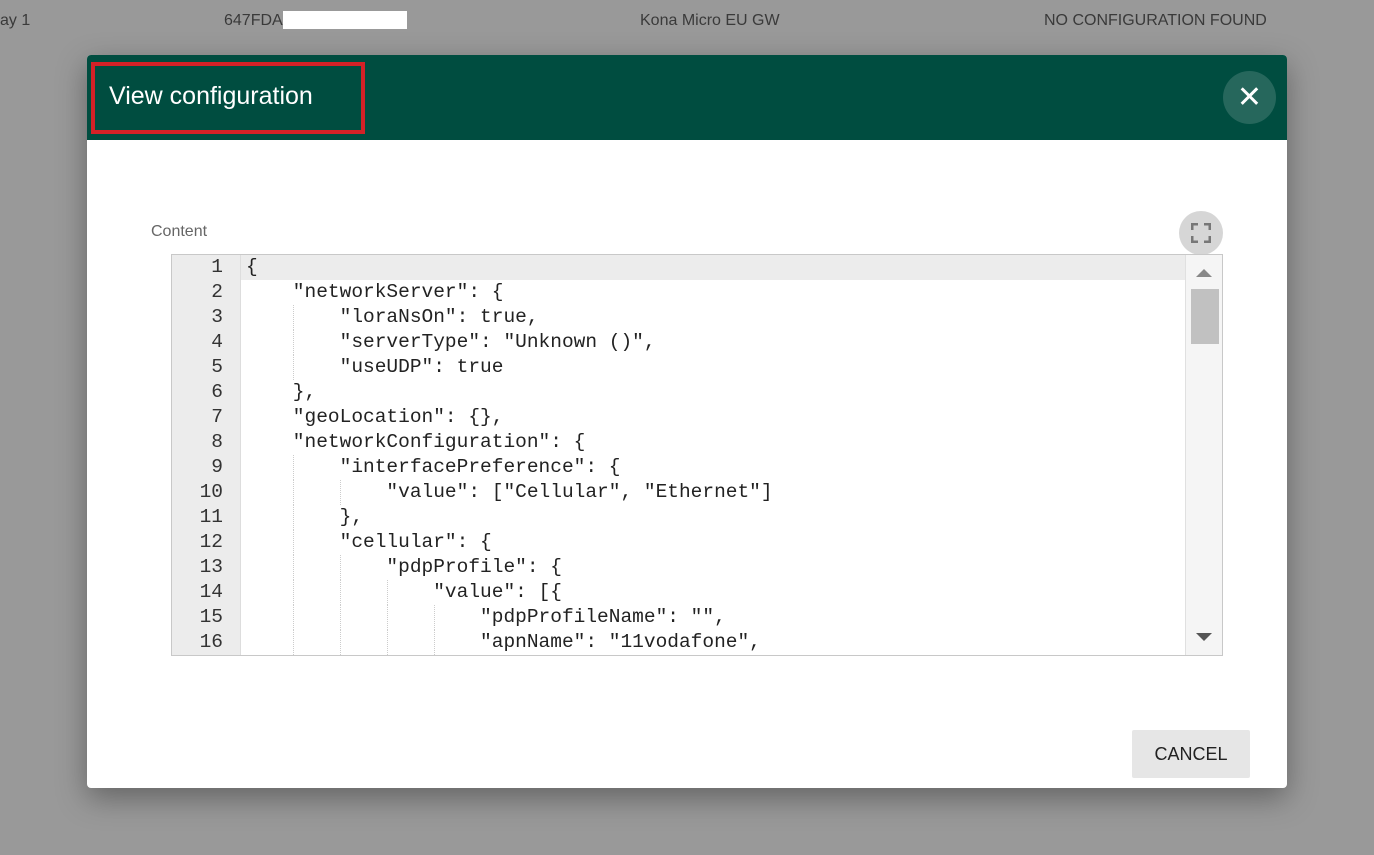  What do you see at coordinates (1205, 316) in the screenshot?
I see `scrollbar-thumb` at bounding box center [1205, 316].